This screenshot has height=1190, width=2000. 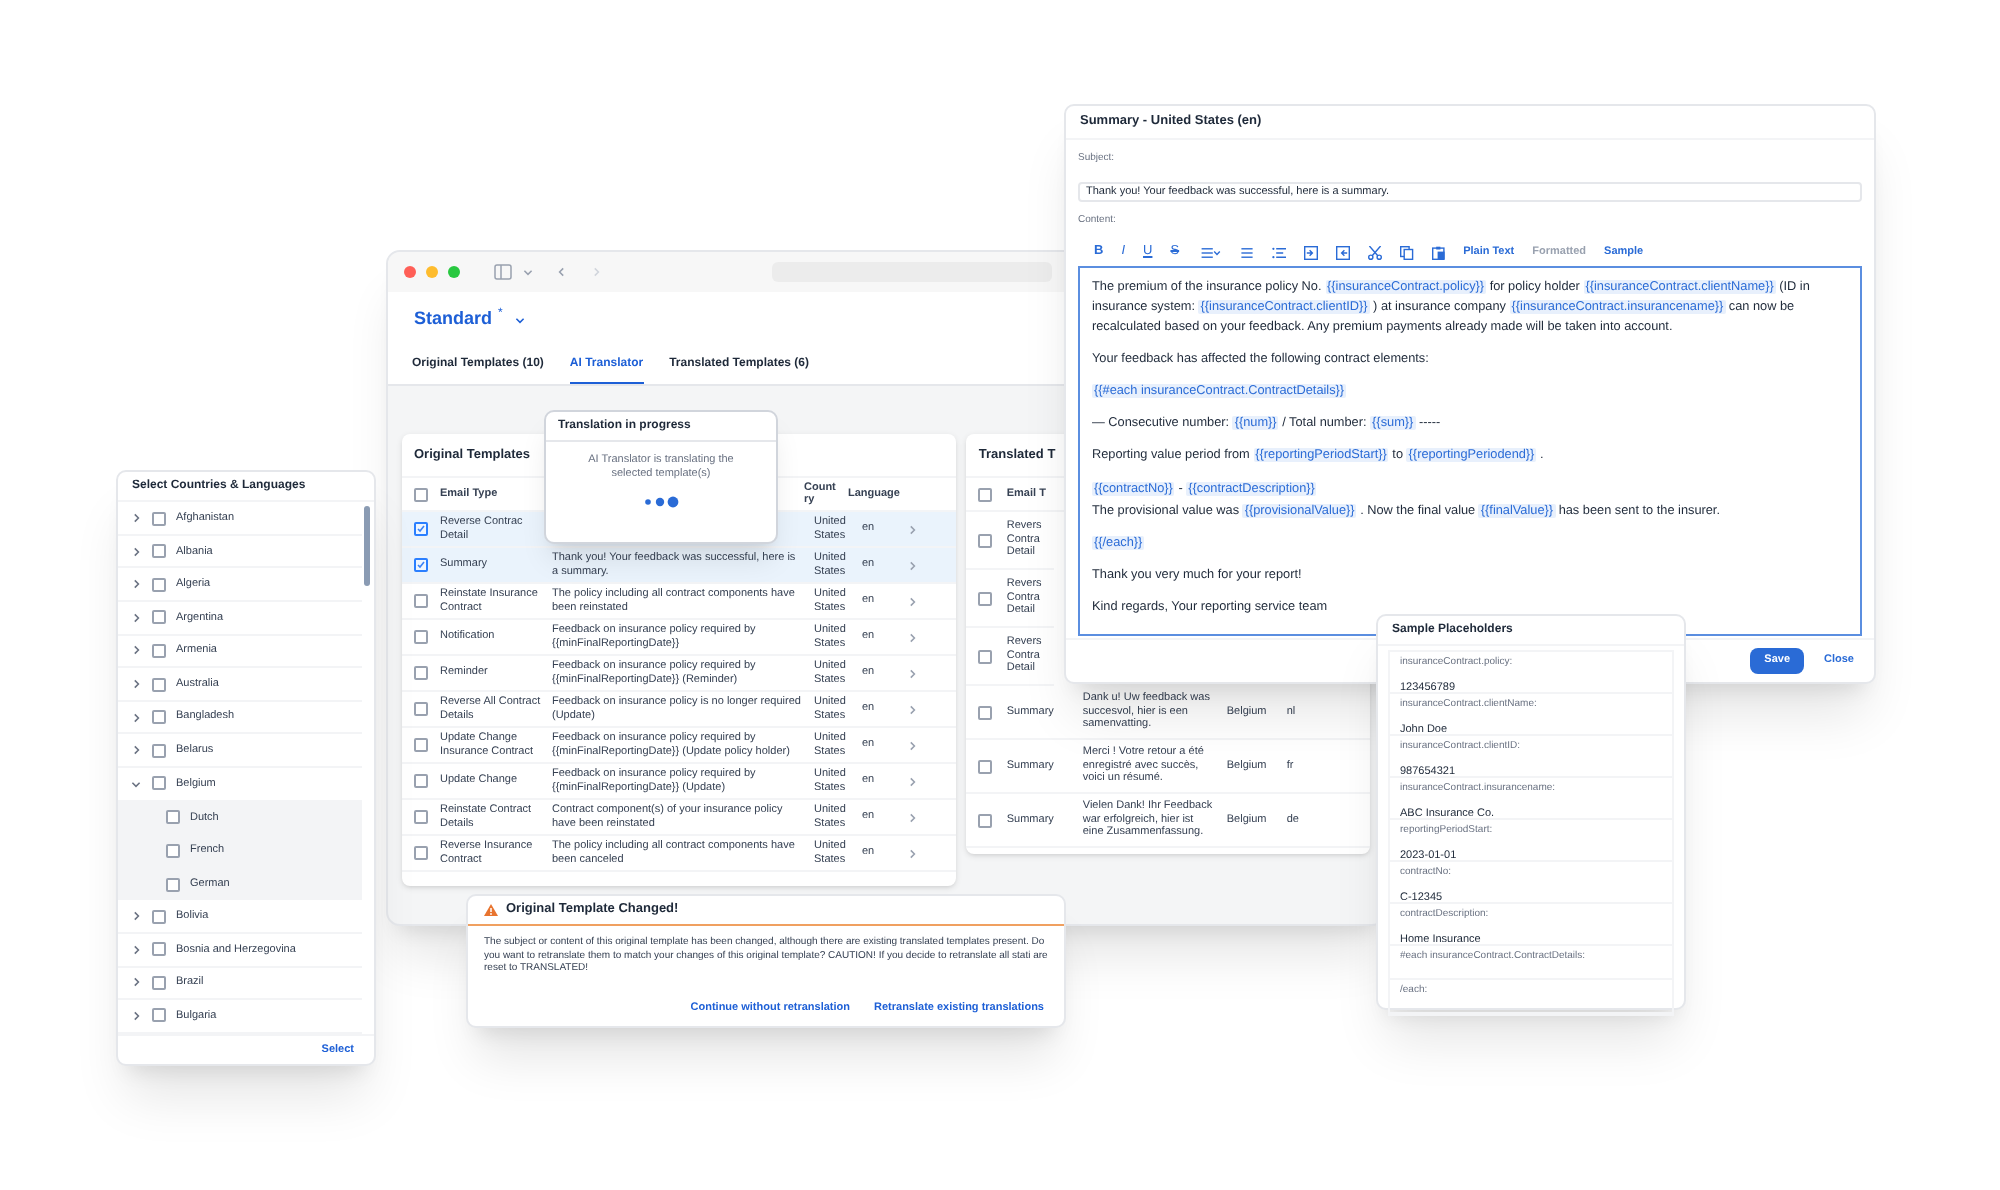 What do you see at coordinates (1246, 252) in the screenshot?
I see `list-icon` at bounding box center [1246, 252].